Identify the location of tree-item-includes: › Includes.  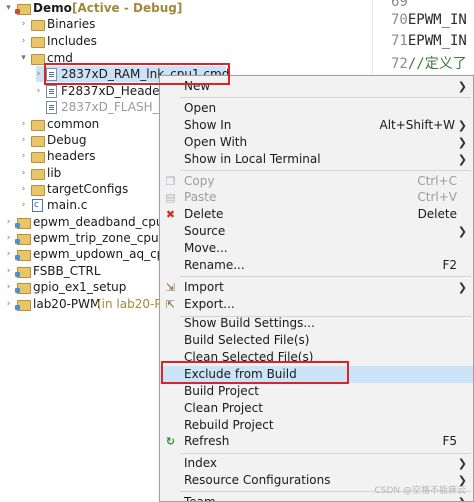
(186, 41).